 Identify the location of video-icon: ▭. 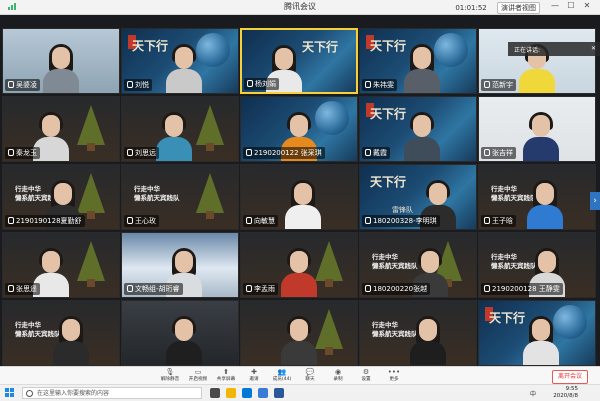
(198, 372).